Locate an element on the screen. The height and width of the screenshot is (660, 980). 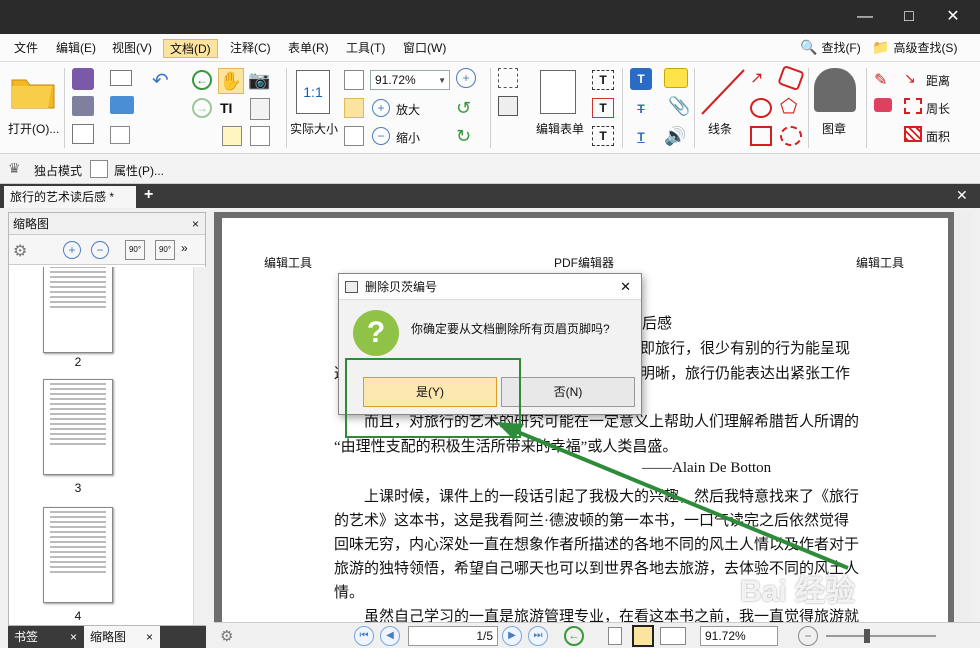
zoom-level-select: 91.72% is located at coordinates (739, 636).